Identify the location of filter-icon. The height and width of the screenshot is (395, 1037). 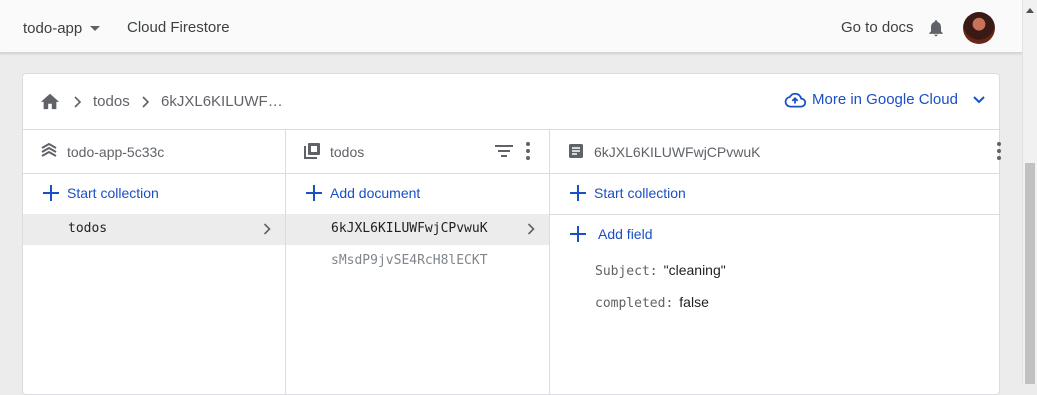
(504, 151).